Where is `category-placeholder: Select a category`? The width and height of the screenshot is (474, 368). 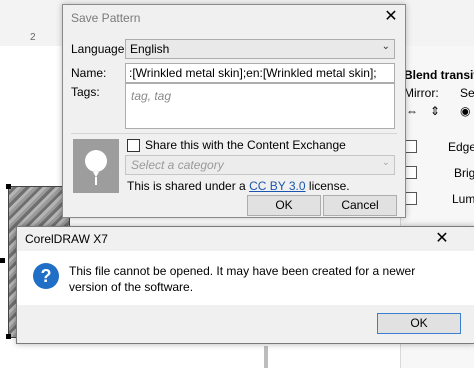 category-placeholder: Select a category is located at coordinates (177, 165).